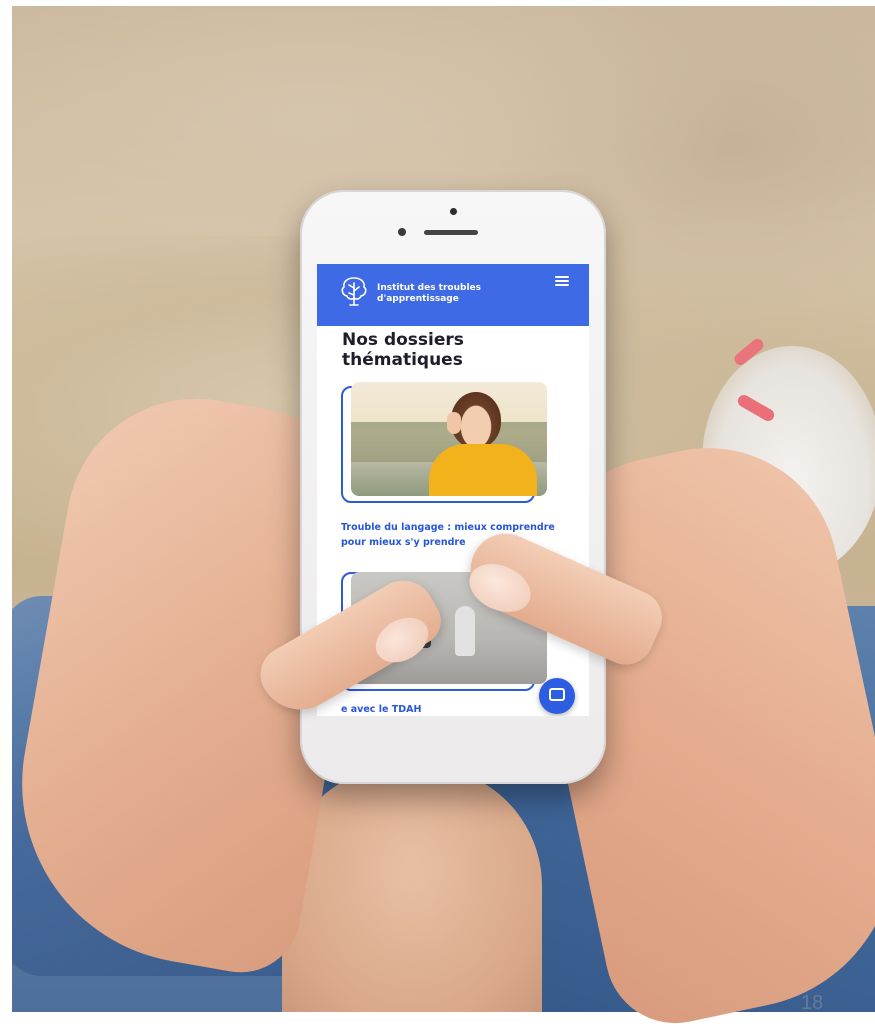  What do you see at coordinates (453, 211) in the screenshot?
I see `camera-icon` at bounding box center [453, 211].